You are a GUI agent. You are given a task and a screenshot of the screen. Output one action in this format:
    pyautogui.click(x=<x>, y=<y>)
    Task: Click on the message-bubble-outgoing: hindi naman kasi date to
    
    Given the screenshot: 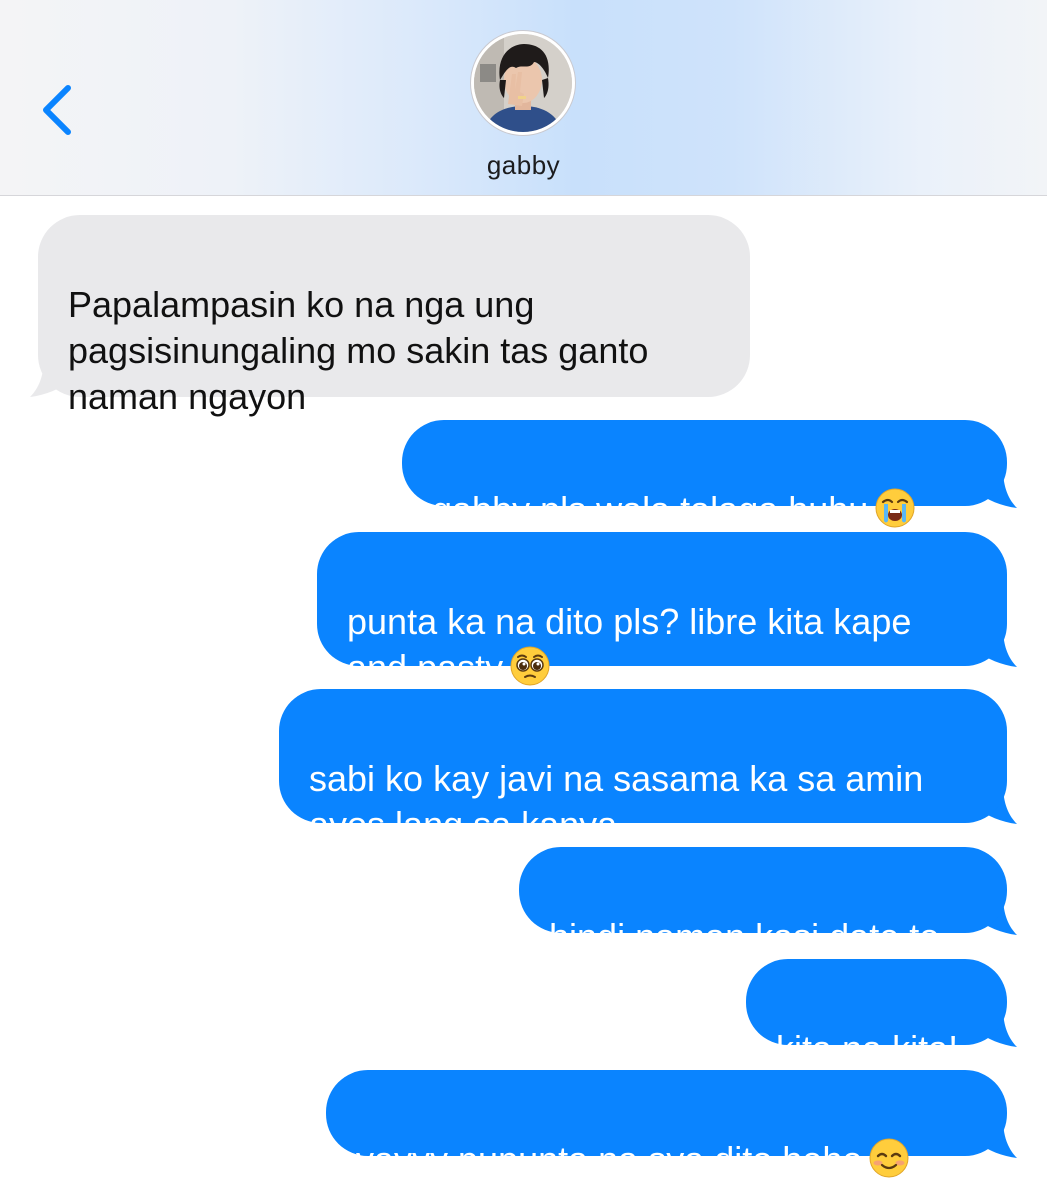 What is the action you would take?
    pyautogui.click(x=763, y=902)
    